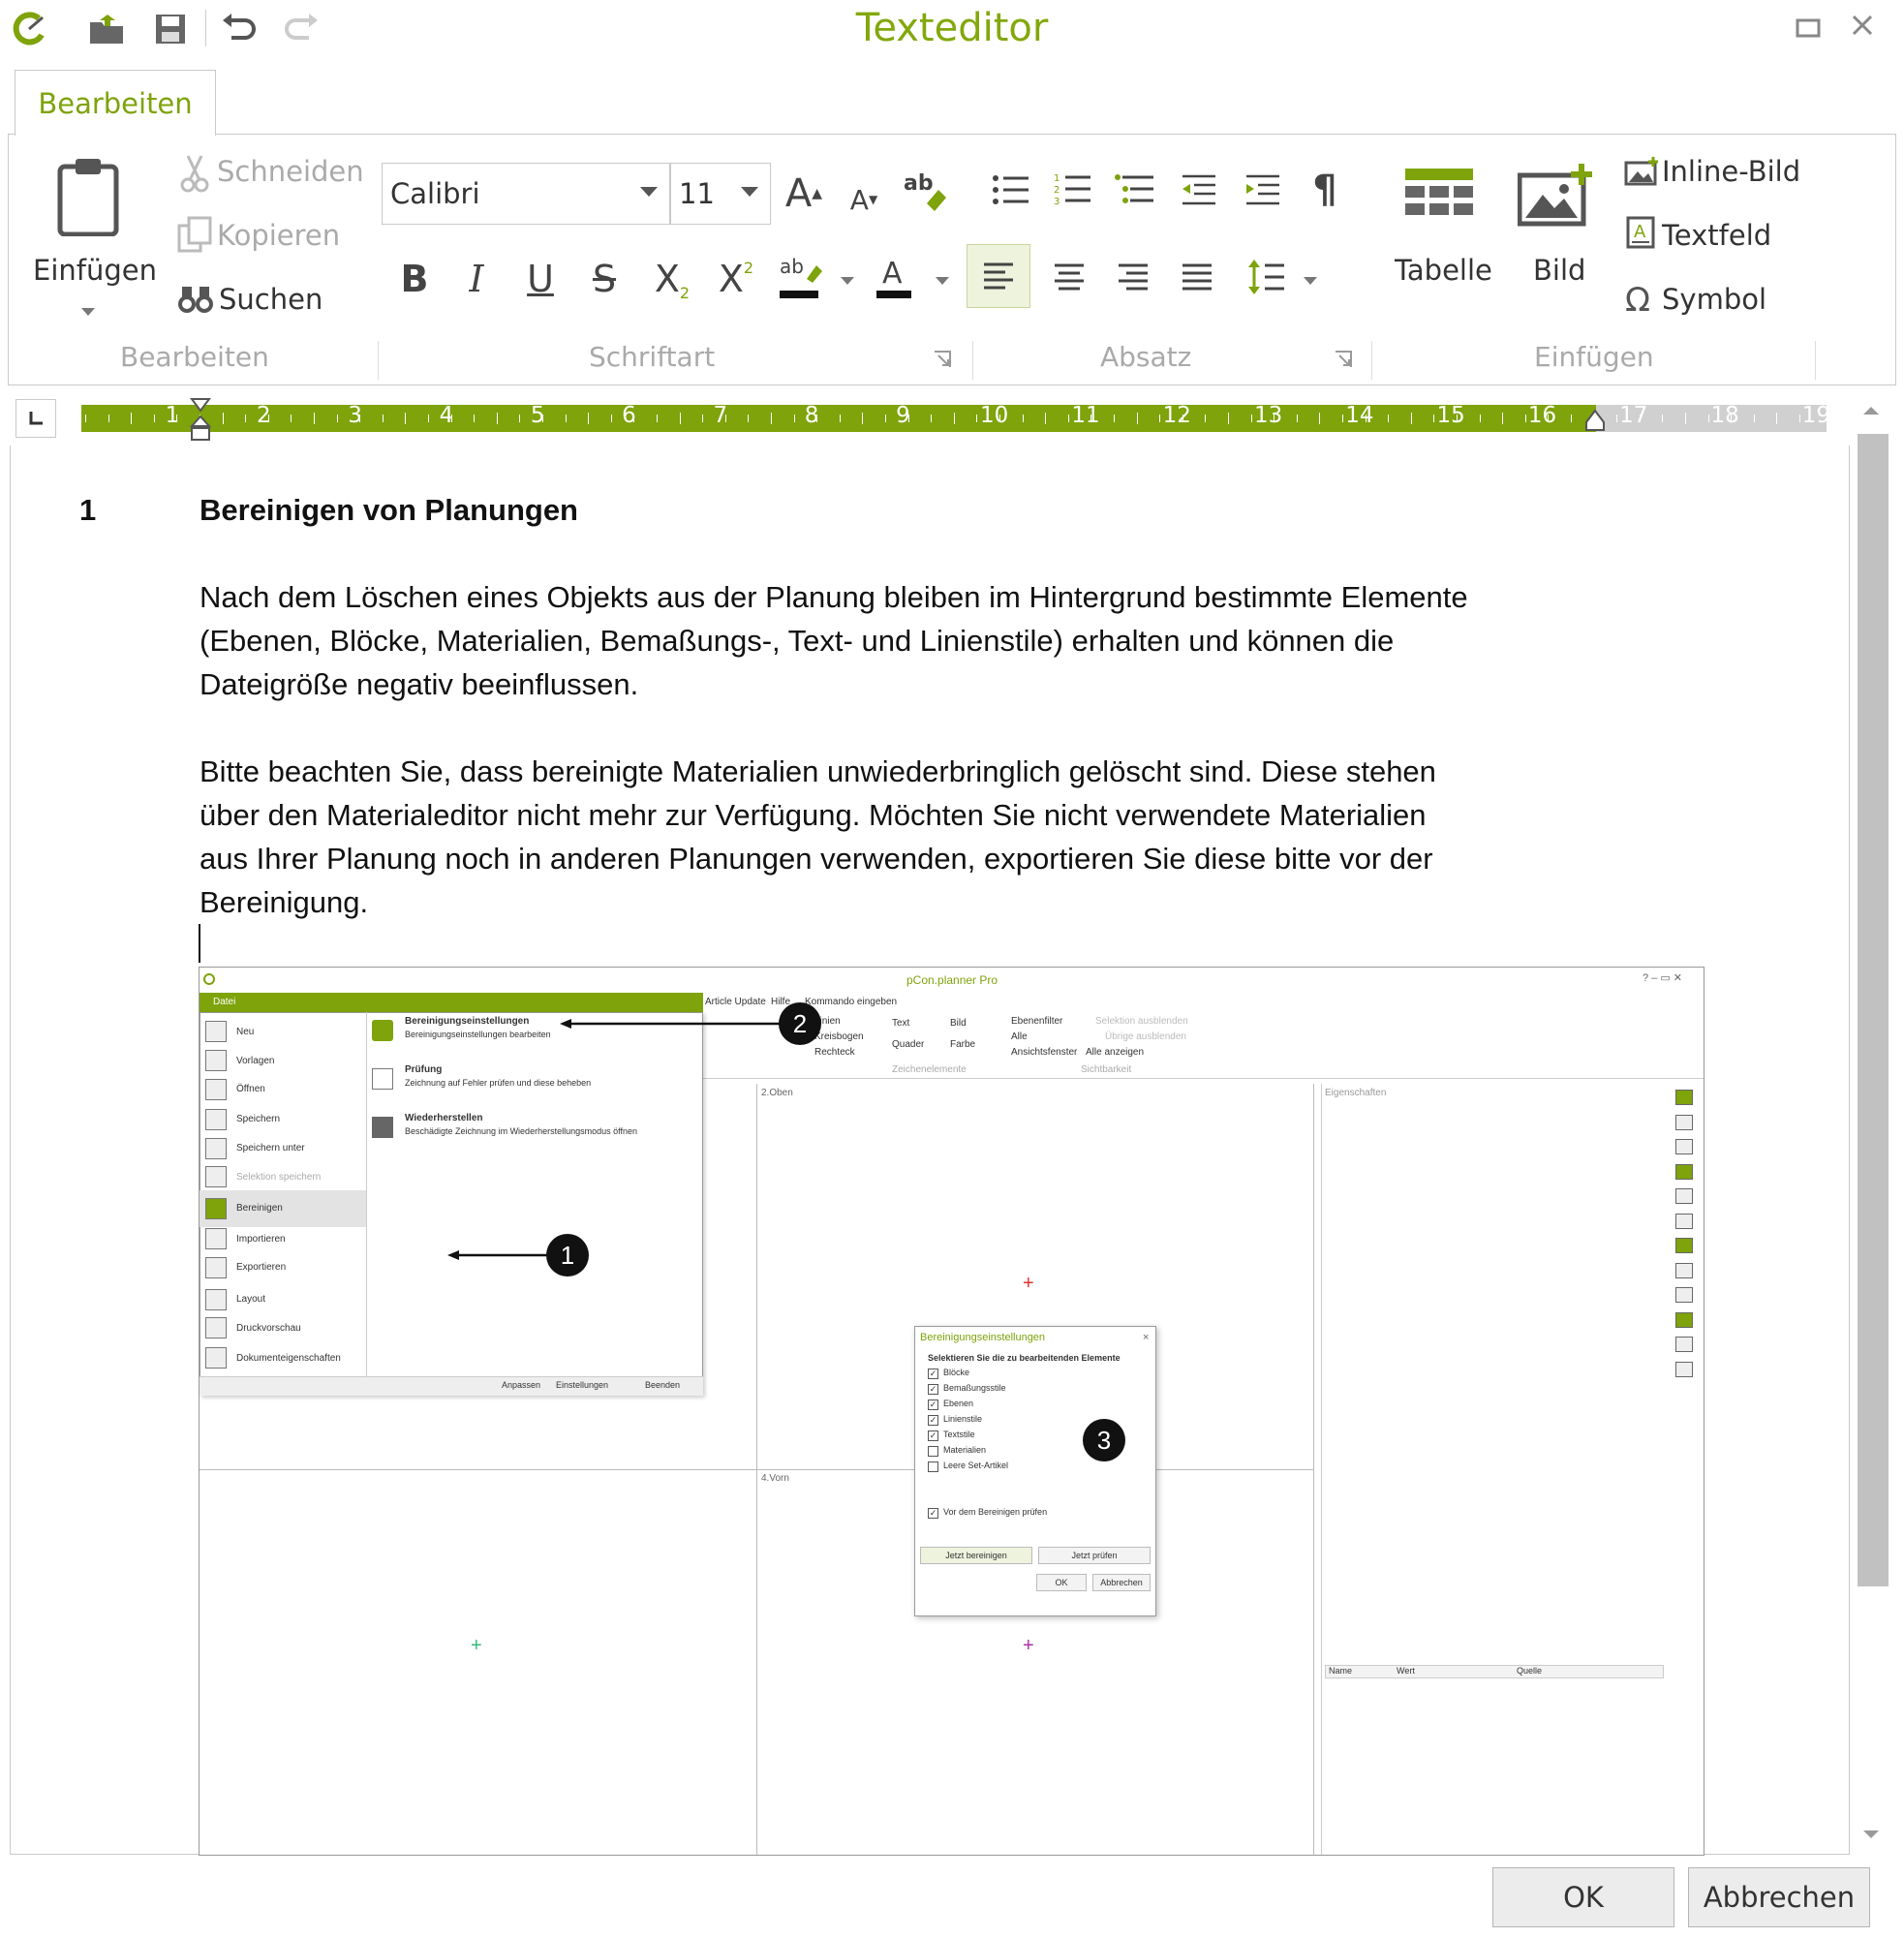  I want to click on grow-font-button: A ▲, so click(804, 194).